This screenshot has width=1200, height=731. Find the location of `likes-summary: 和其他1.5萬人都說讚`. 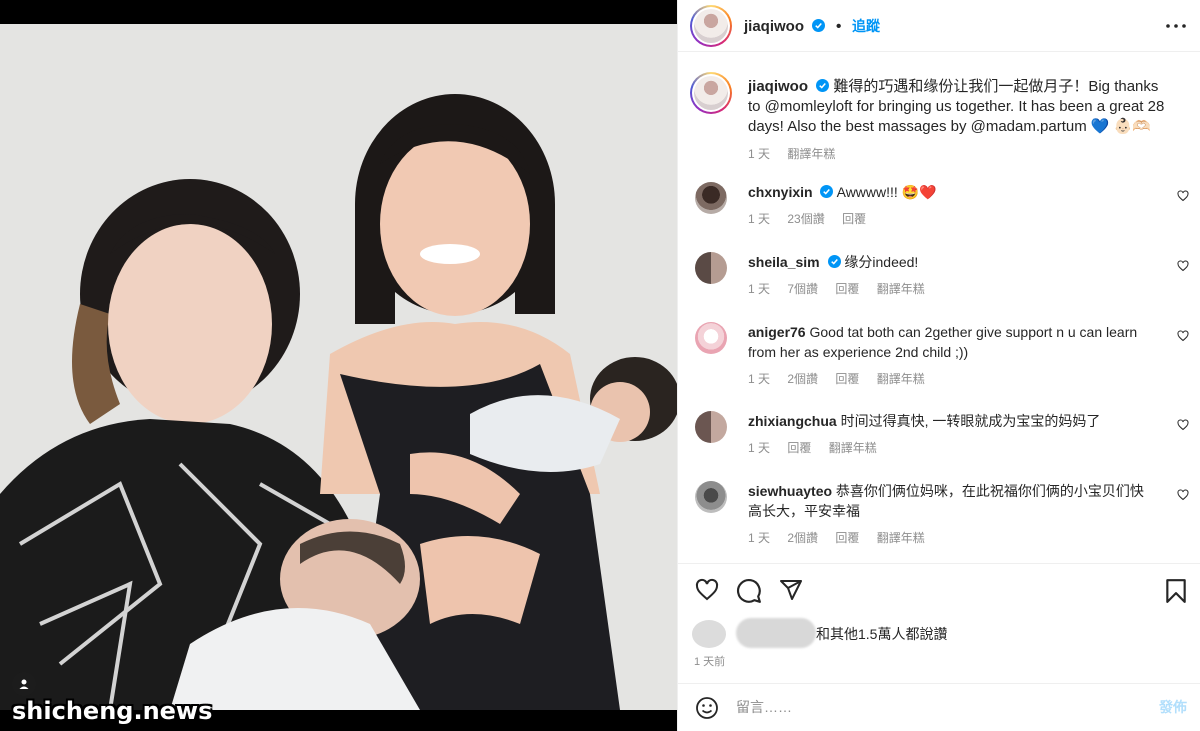

likes-summary: 和其他1.5萬人都說讚 is located at coordinates (881, 634).